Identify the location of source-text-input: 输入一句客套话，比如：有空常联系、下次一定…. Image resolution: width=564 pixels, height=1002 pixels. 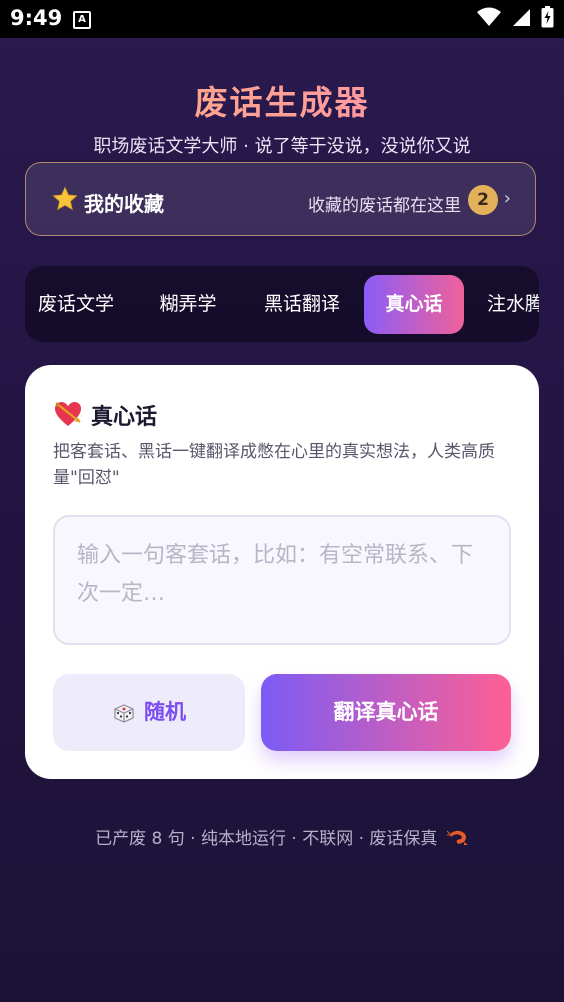
(282, 580).